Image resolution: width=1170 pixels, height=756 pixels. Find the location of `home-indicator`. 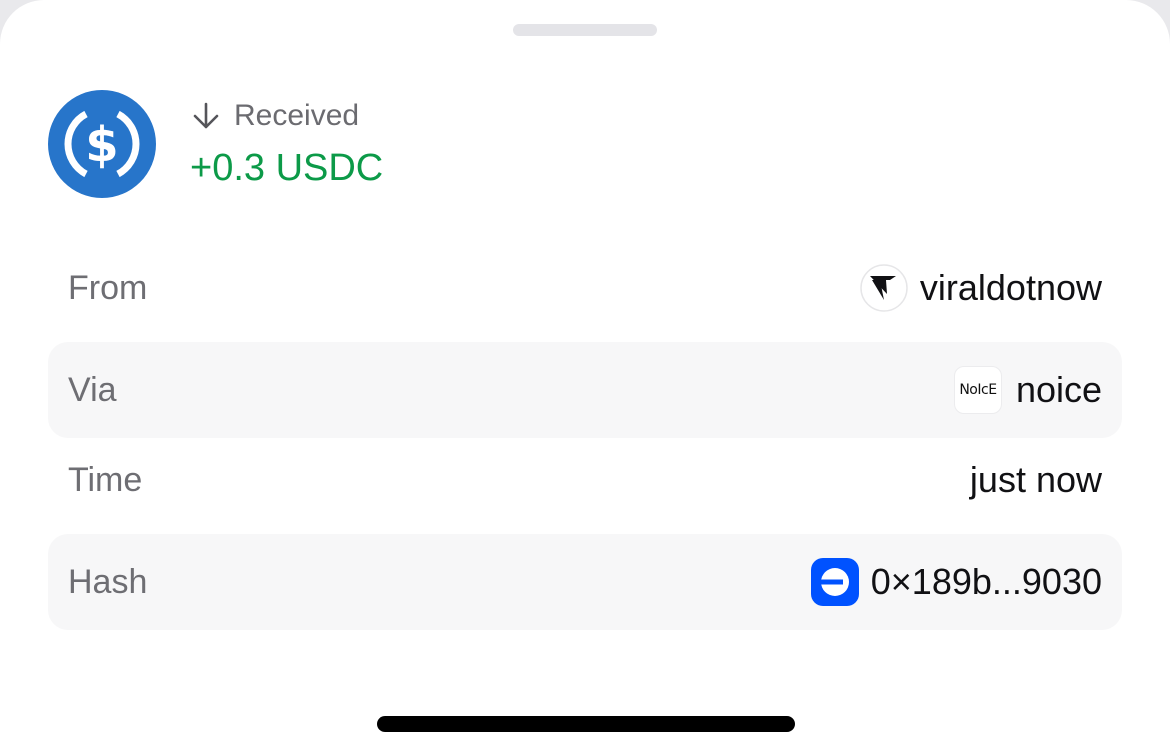

home-indicator is located at coordinates (586, 724).